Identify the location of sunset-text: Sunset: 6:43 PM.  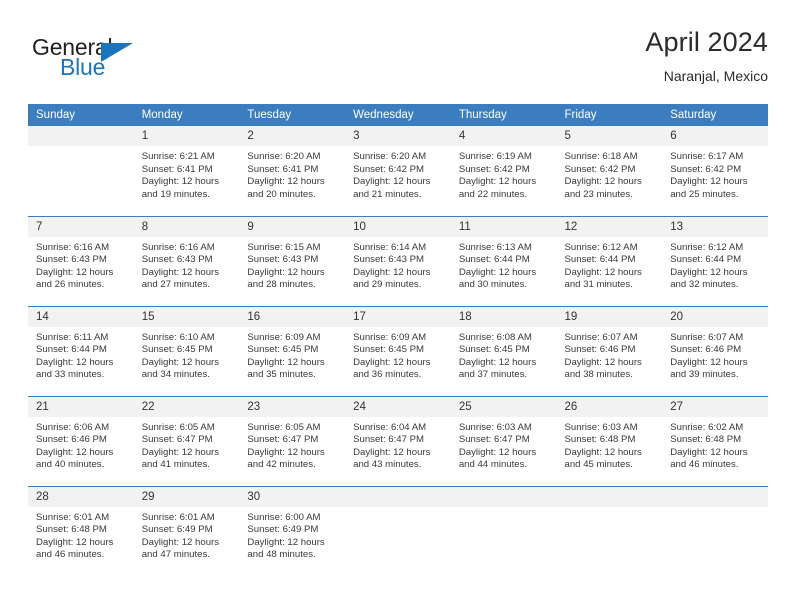
(389, 260).